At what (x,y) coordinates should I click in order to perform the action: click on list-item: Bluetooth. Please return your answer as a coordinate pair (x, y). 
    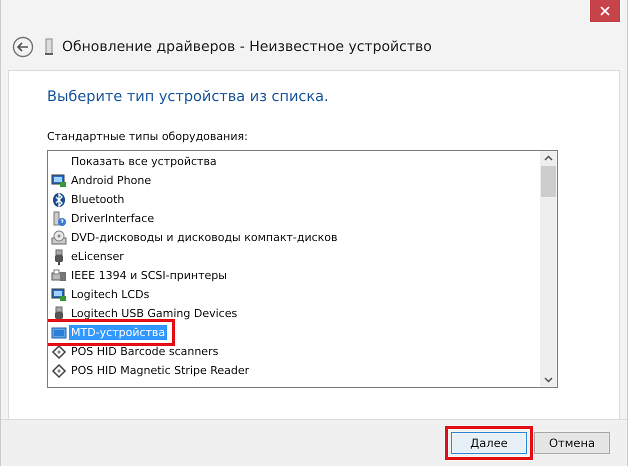
    Looking at the image, I should click on (97, 199).